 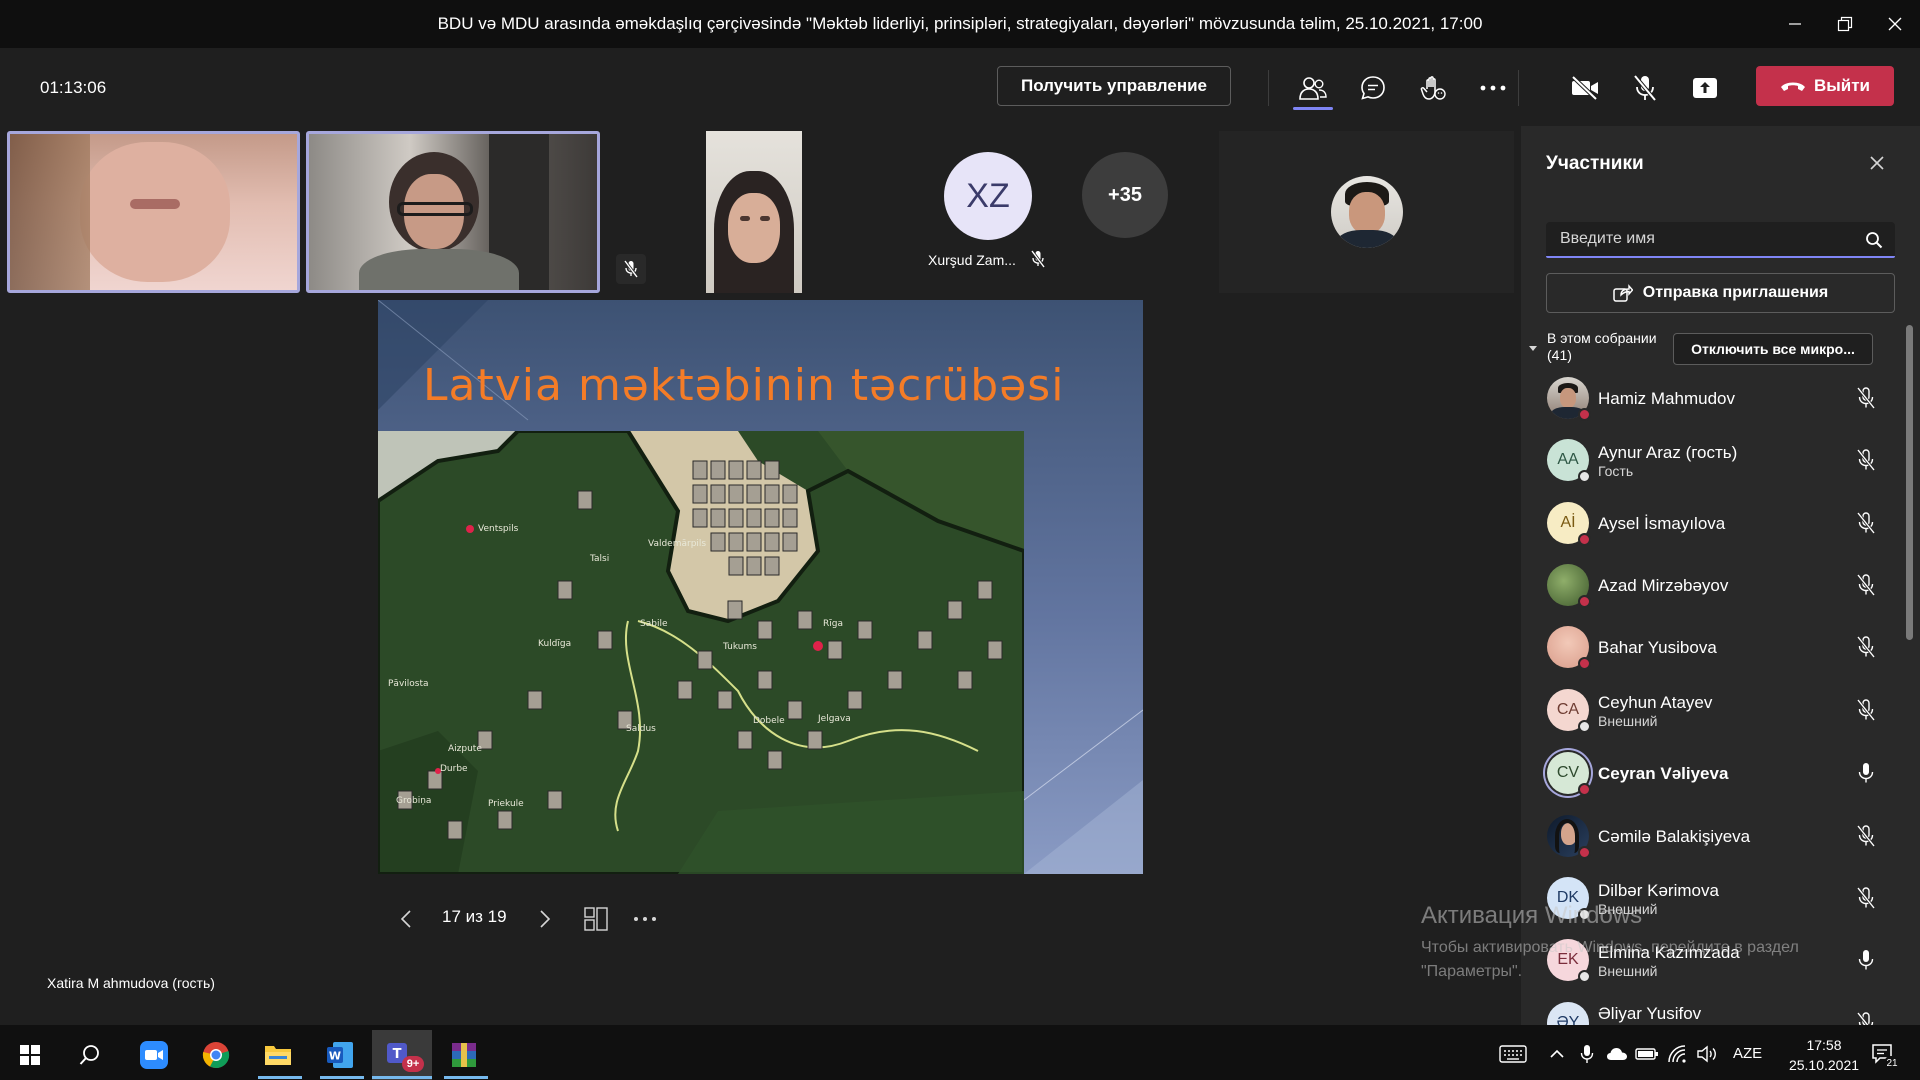 I want to click on slide-overview-button, so click(x=596, y=919).